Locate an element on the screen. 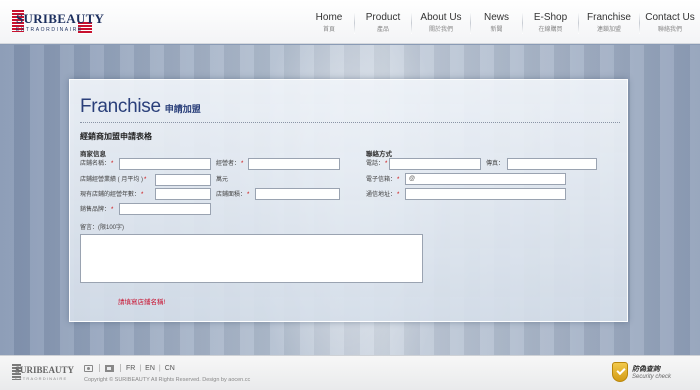  nav-sublabel: 關於我們 is located at coordinates (440, 30).